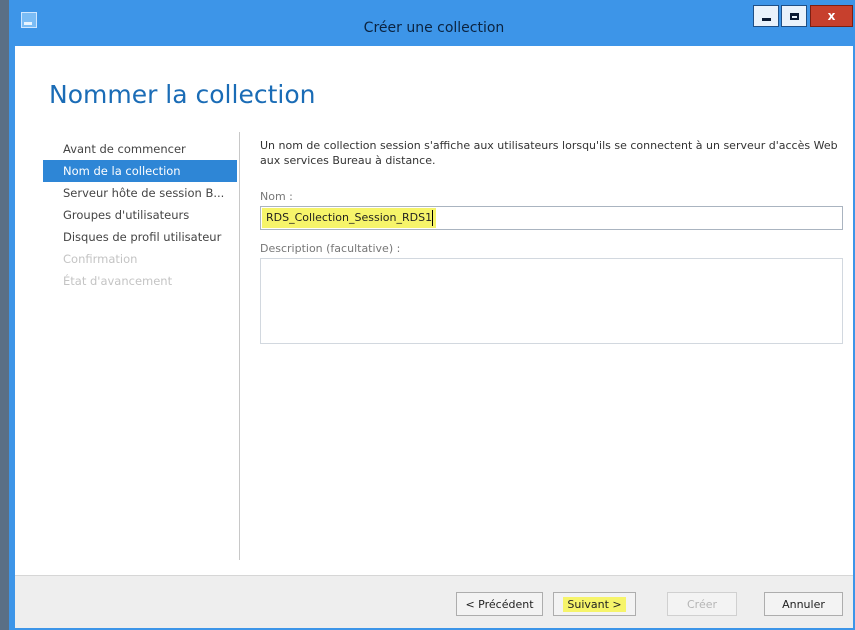 This screenshot has width=855, height=630. I want to click on sidebar-item-confirmation: Confirmation, so click(100, 259).